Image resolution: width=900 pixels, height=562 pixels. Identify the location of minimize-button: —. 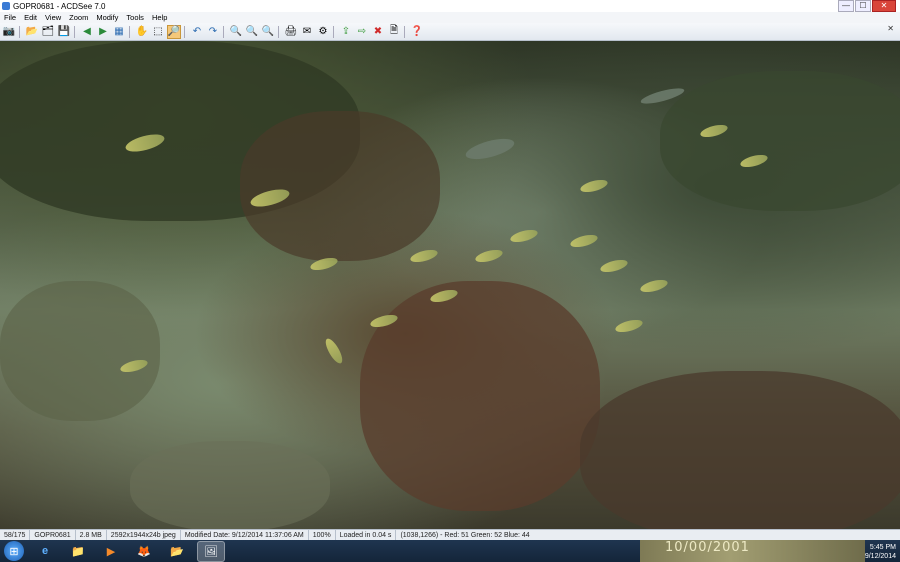
(846, 6).